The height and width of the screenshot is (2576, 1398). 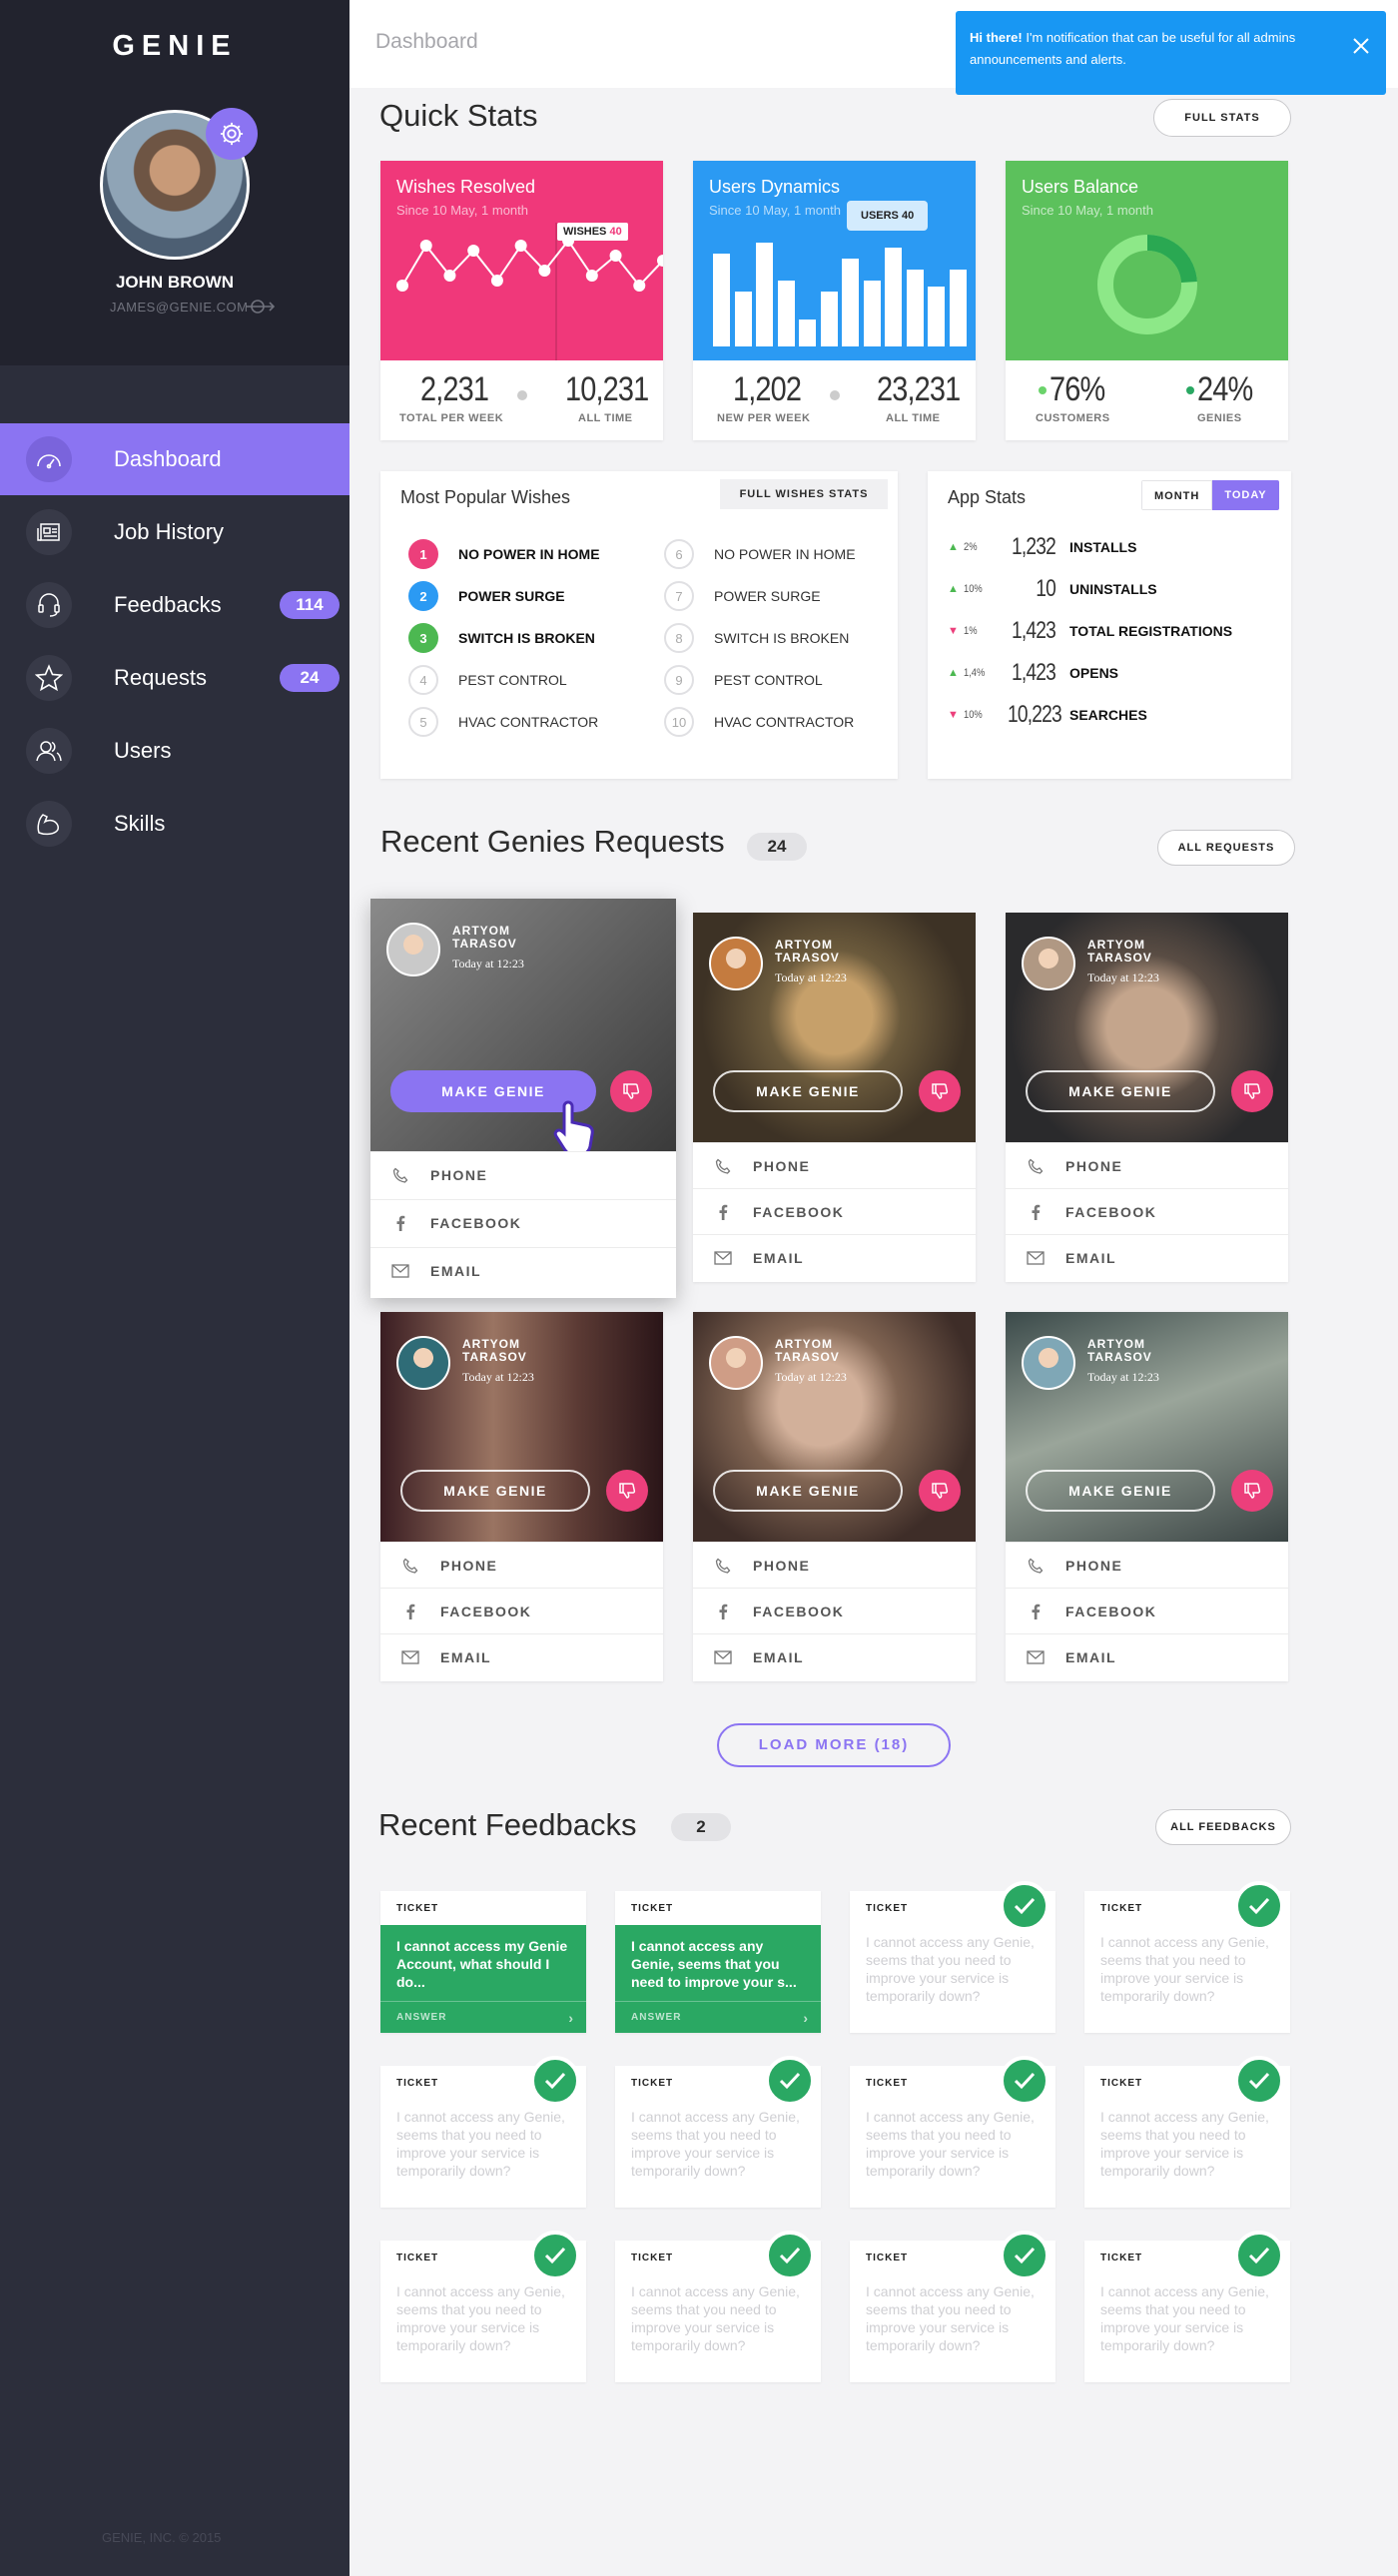 I want to click on balance-chart-area: Users Balance Since 10 May, 1 month, so click(x=1147, y=260).